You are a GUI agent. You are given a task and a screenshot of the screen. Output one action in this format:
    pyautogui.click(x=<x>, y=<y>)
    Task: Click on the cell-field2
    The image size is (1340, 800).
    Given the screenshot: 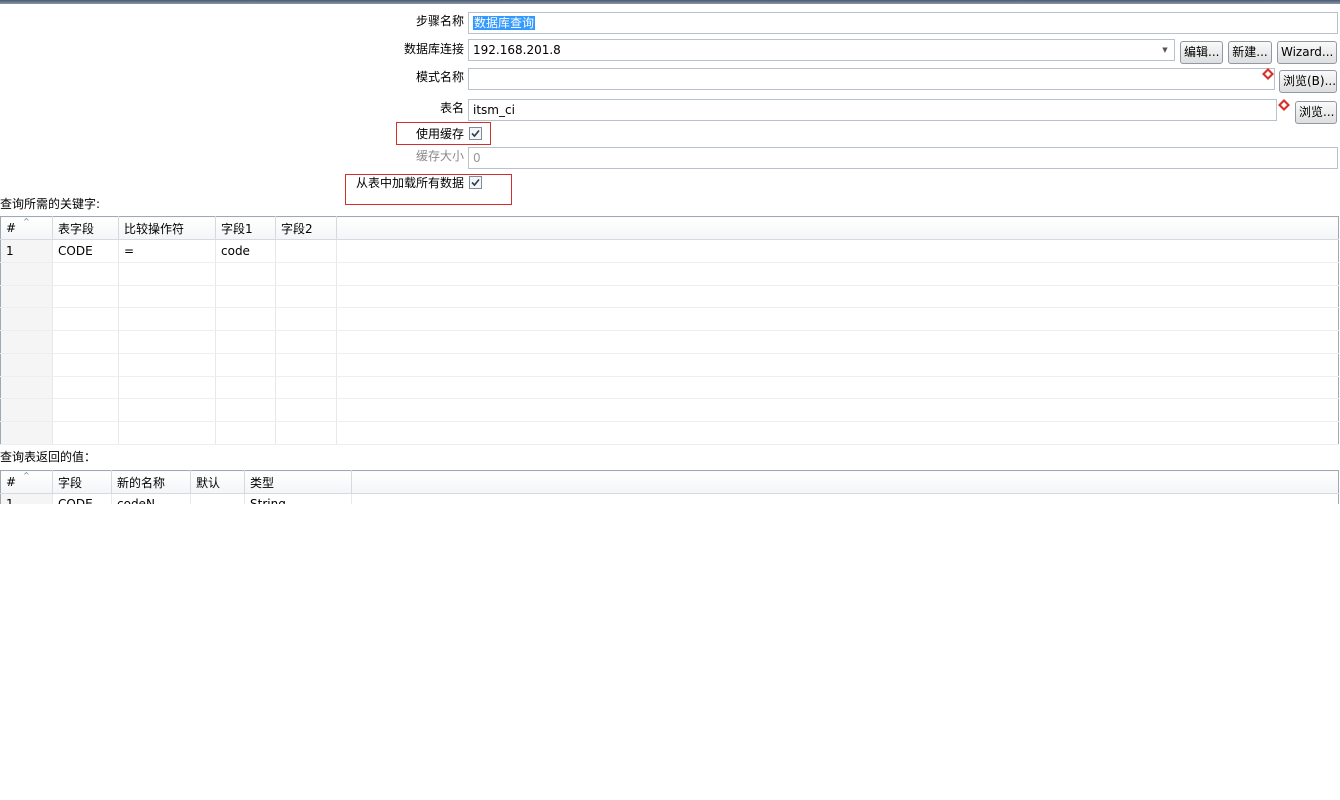 What is the action you would take?
    pyautogui.click(x=306, y=251)
    